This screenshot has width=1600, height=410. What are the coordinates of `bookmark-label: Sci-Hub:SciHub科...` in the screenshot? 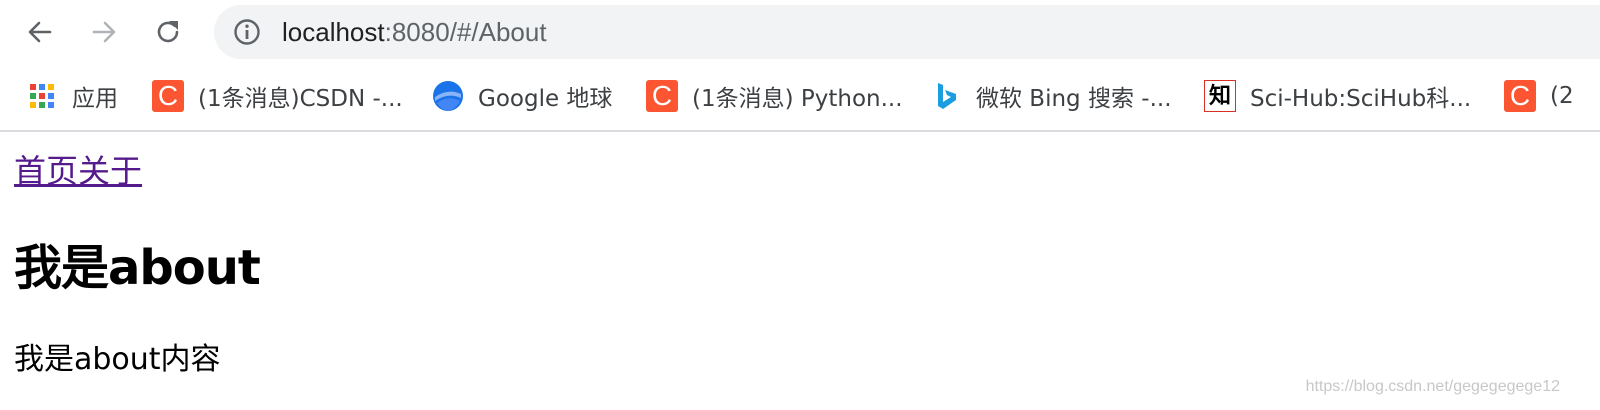 It's located at (1361, 99).